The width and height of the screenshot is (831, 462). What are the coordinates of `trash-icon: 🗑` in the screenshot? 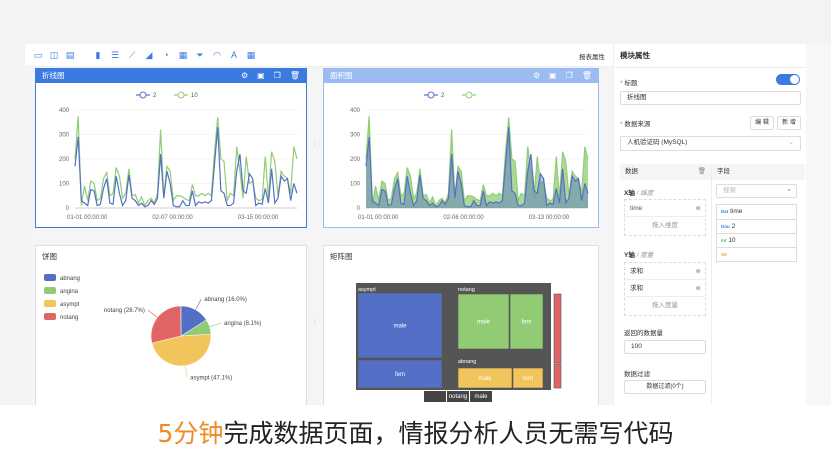 It's located at (702, 172).